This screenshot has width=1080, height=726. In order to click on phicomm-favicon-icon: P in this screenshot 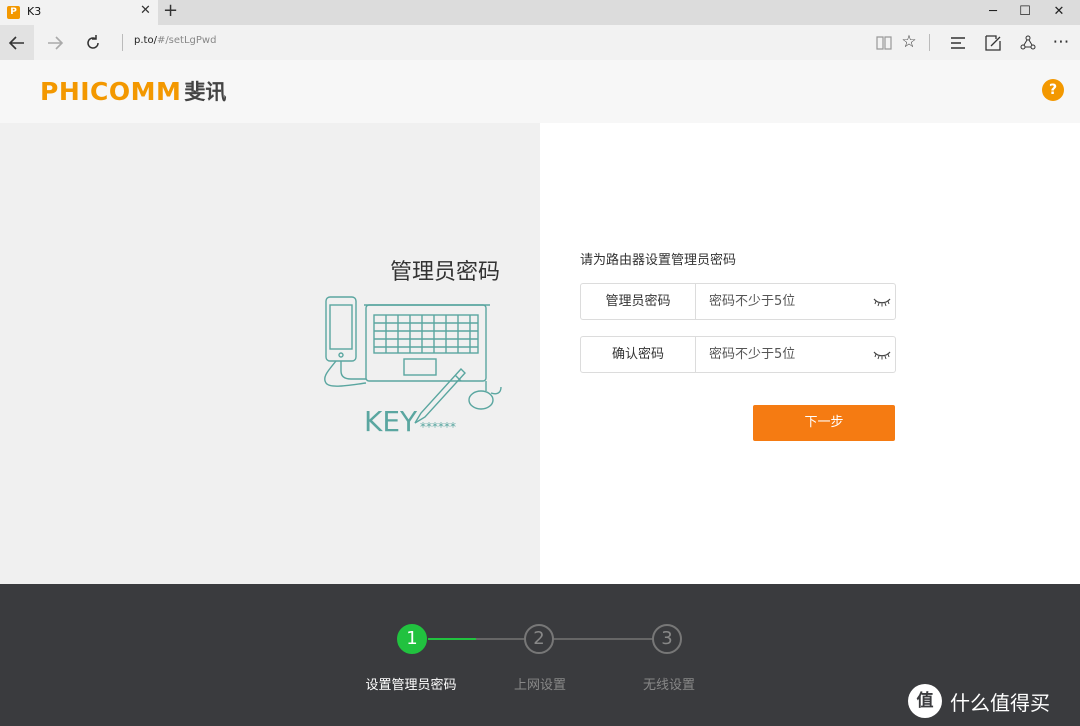, I will do `click(13, 12)`.